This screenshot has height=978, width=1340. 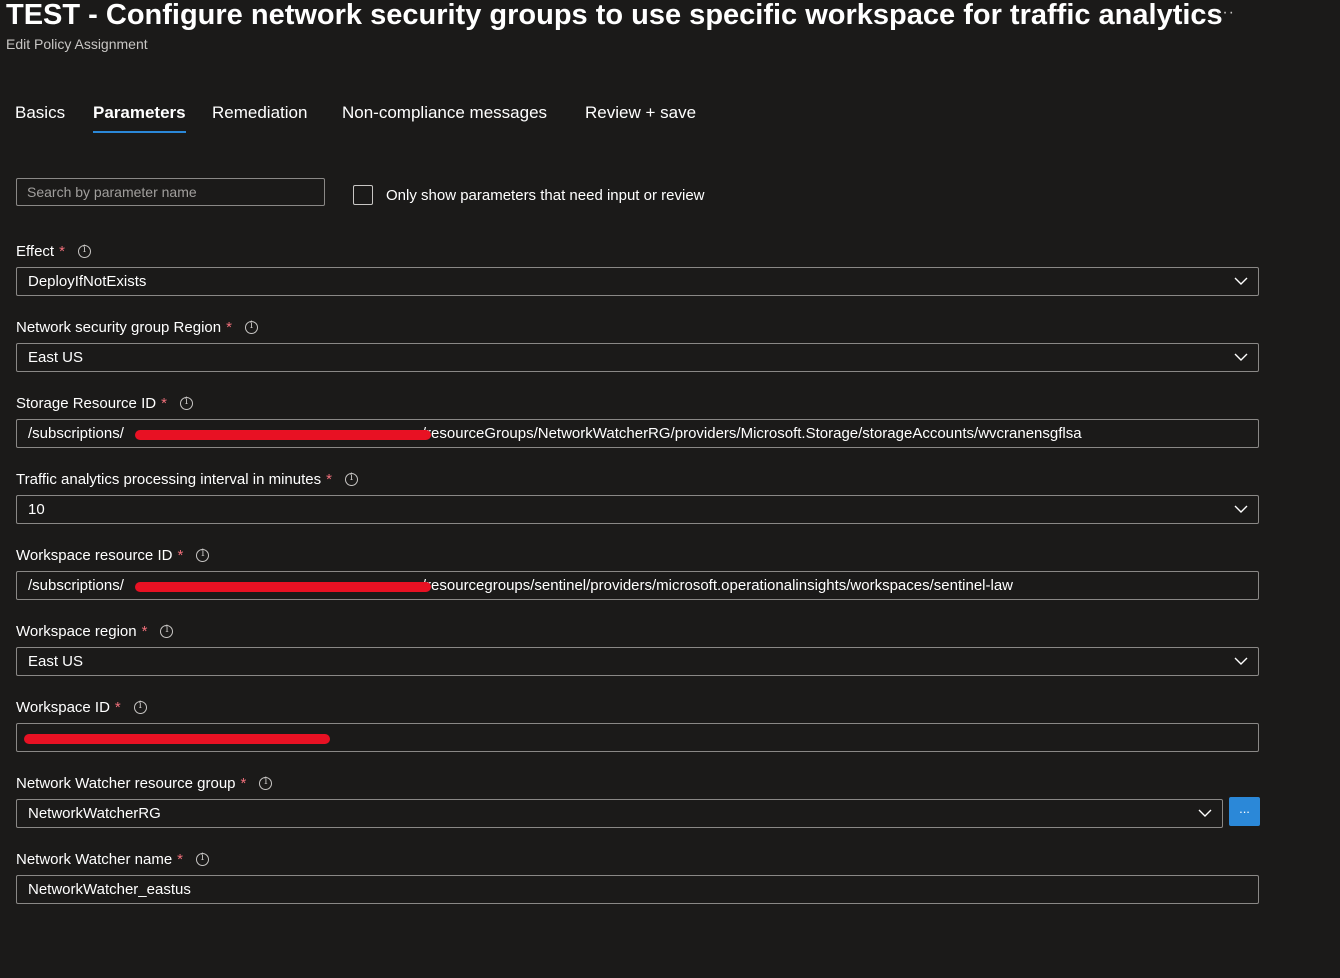 I want to click on effect-label: Effect *, so click(x=53, y=251).